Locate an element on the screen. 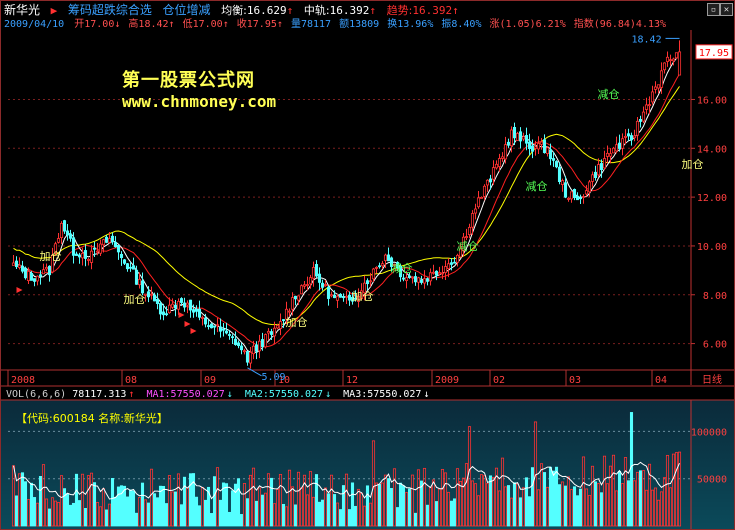 This screenshot has height=530, width=735. ma2-arrow-icon: ↓ is located at coordinates (328, 394).